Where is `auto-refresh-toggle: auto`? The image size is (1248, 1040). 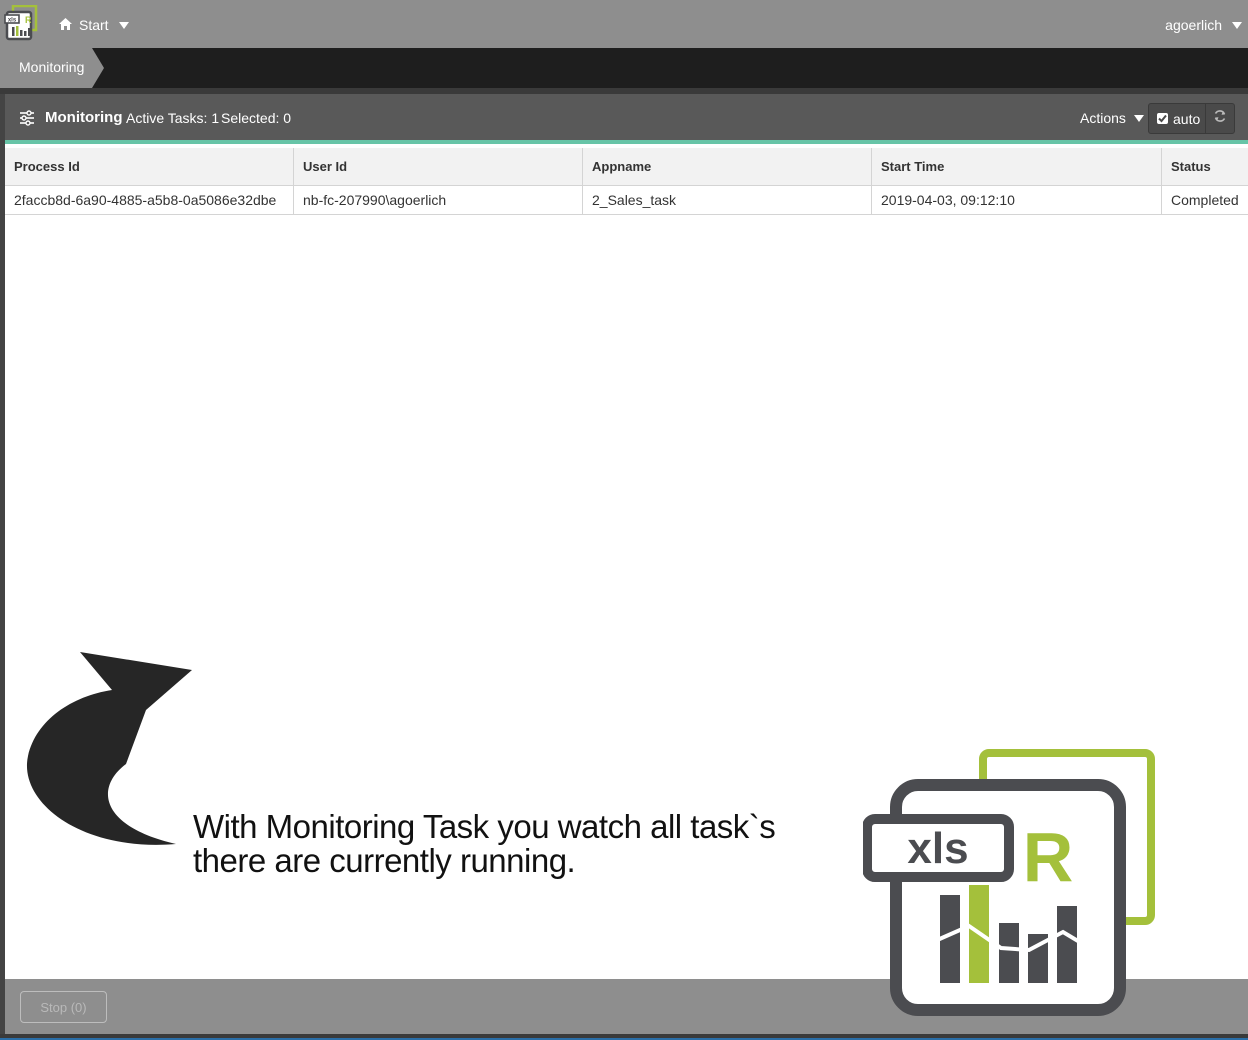 auto-refresh-toggle: auto is located at coordinates (1177, 118).